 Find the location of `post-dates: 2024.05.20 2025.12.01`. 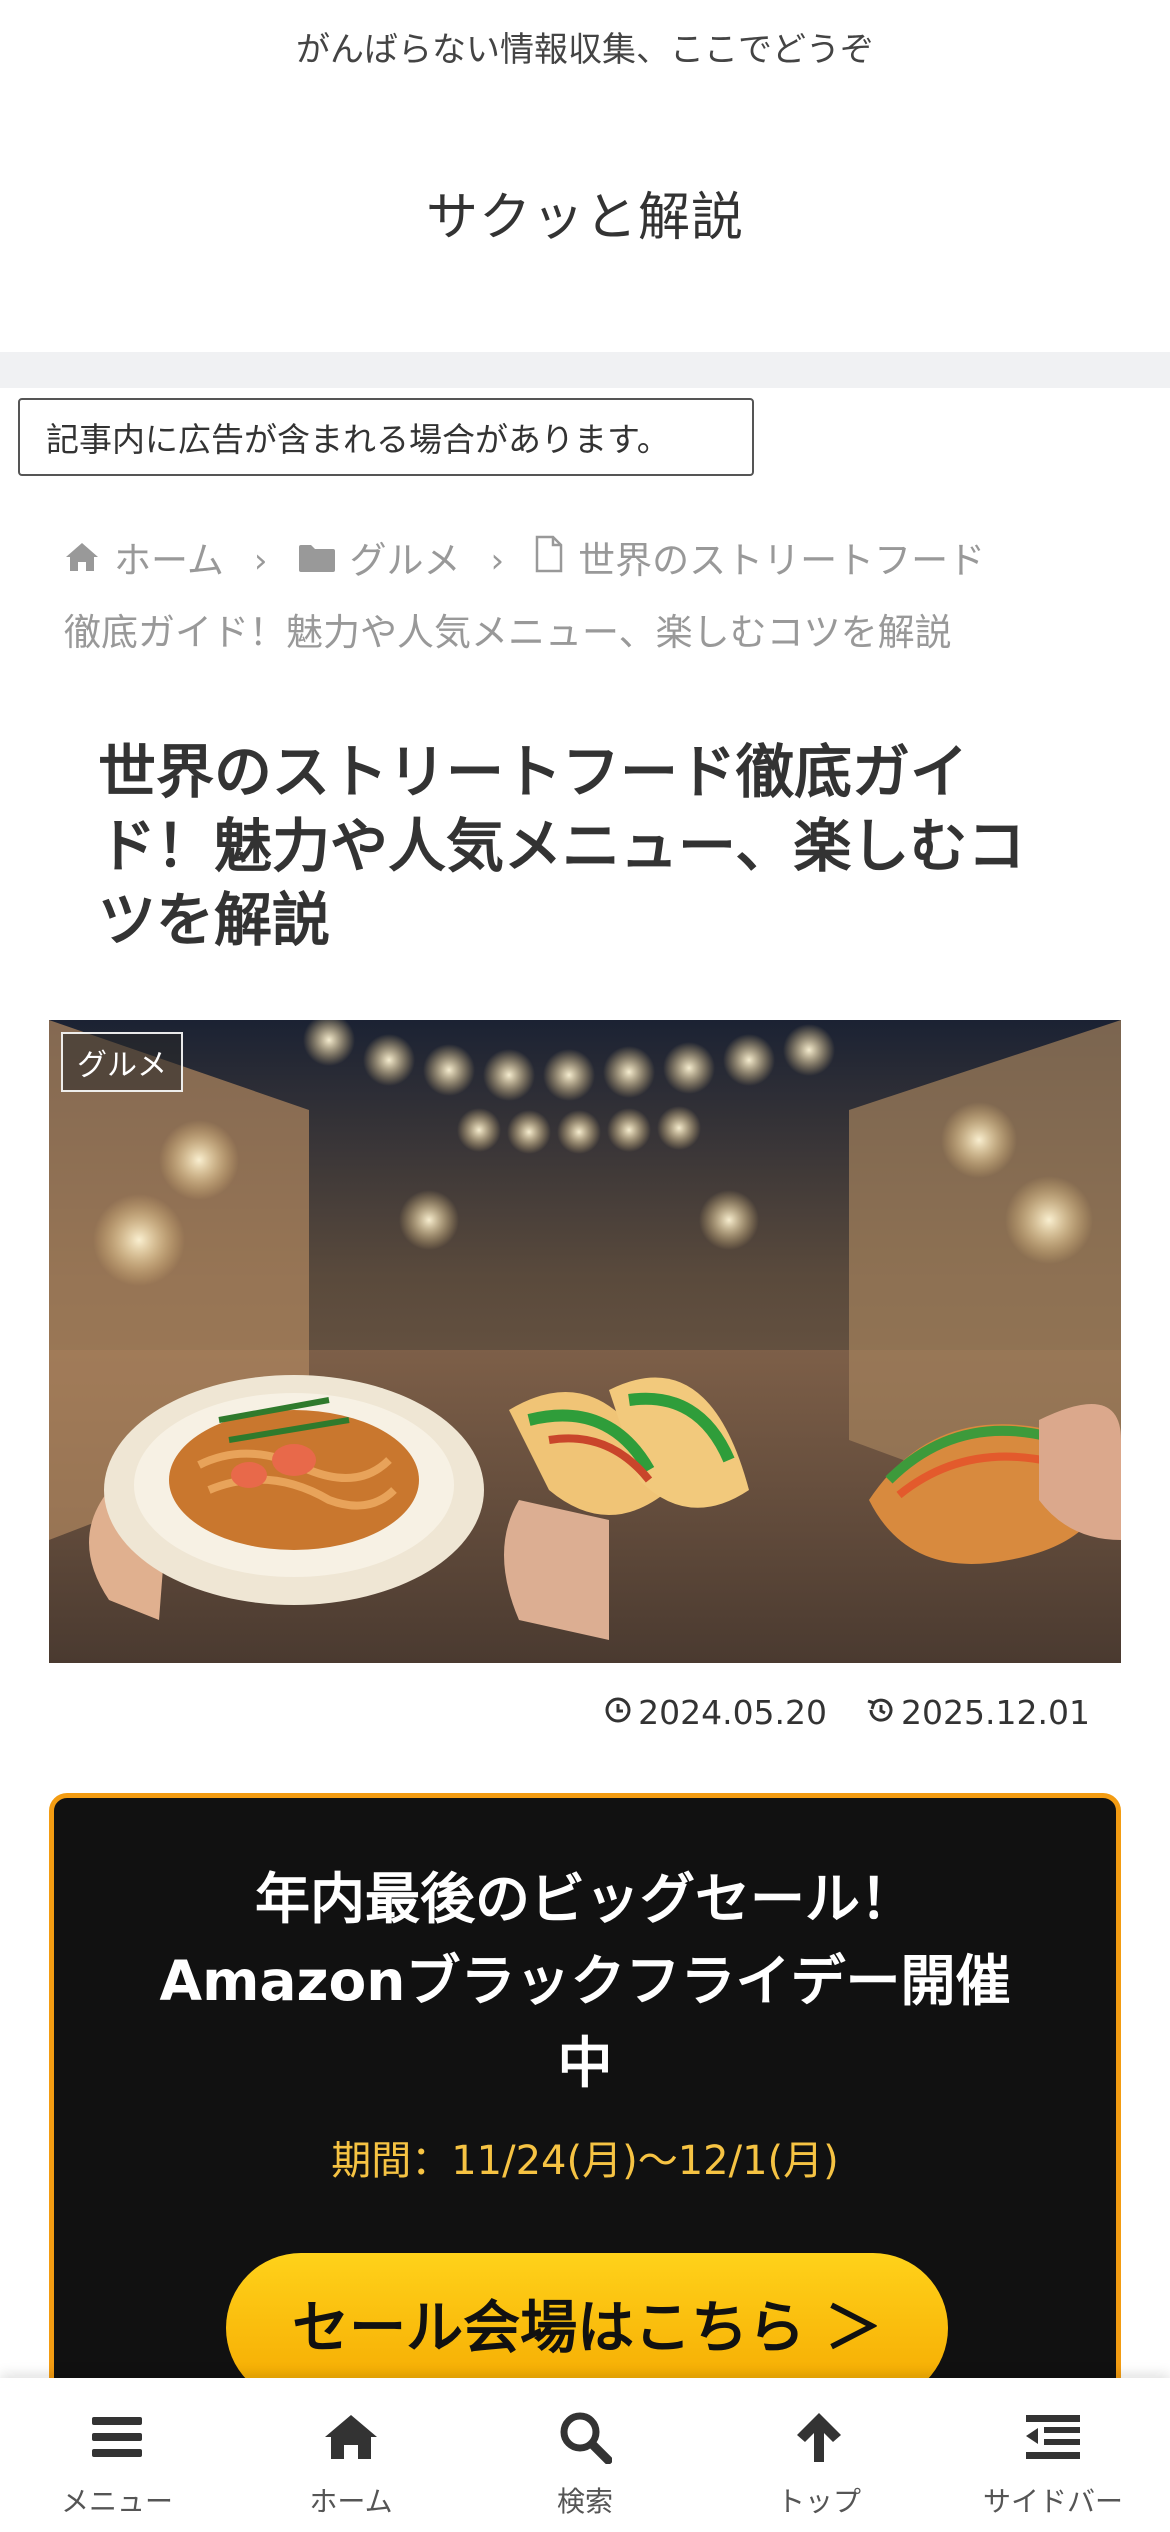

post-dates: 2024.05.20 2025.12.01 is located at coordinates (847, 1712).